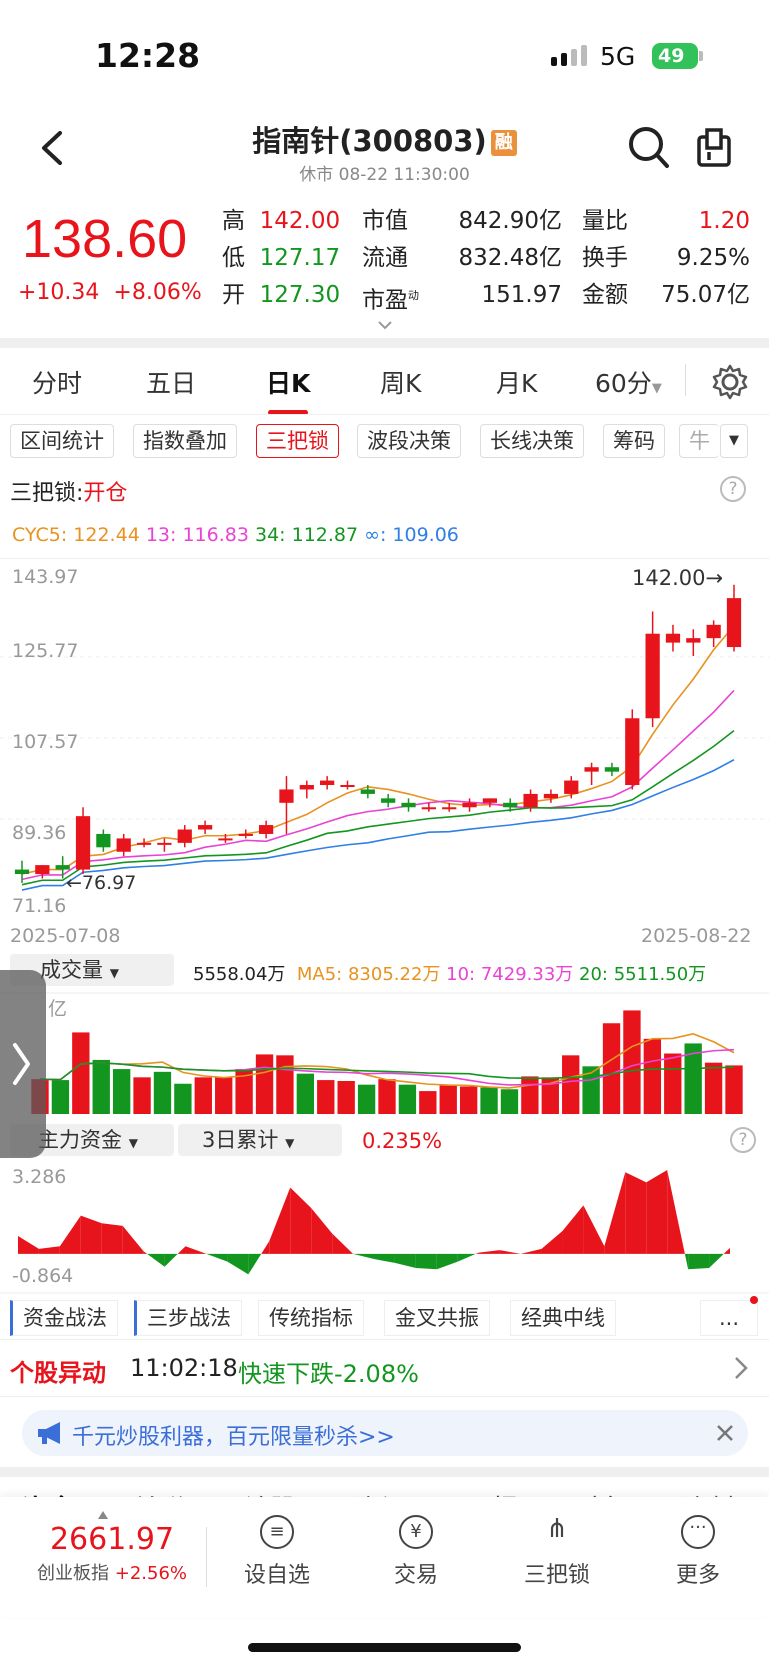 This screenshot has height=1665, width=769. Describe the element at coordinates (270, 1493) in the screenshot. I see `section-tab-diagnose: 诊股` at that location.